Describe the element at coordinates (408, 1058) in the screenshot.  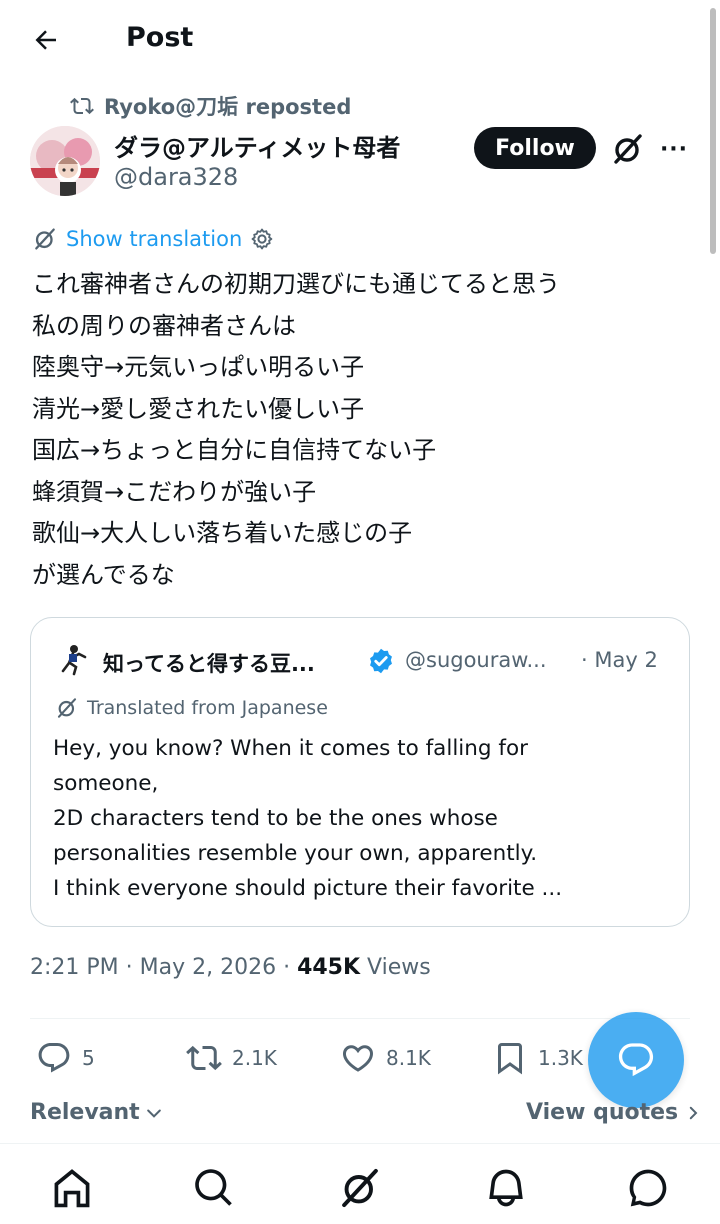
I see `like-count: 8.1K` at that location.